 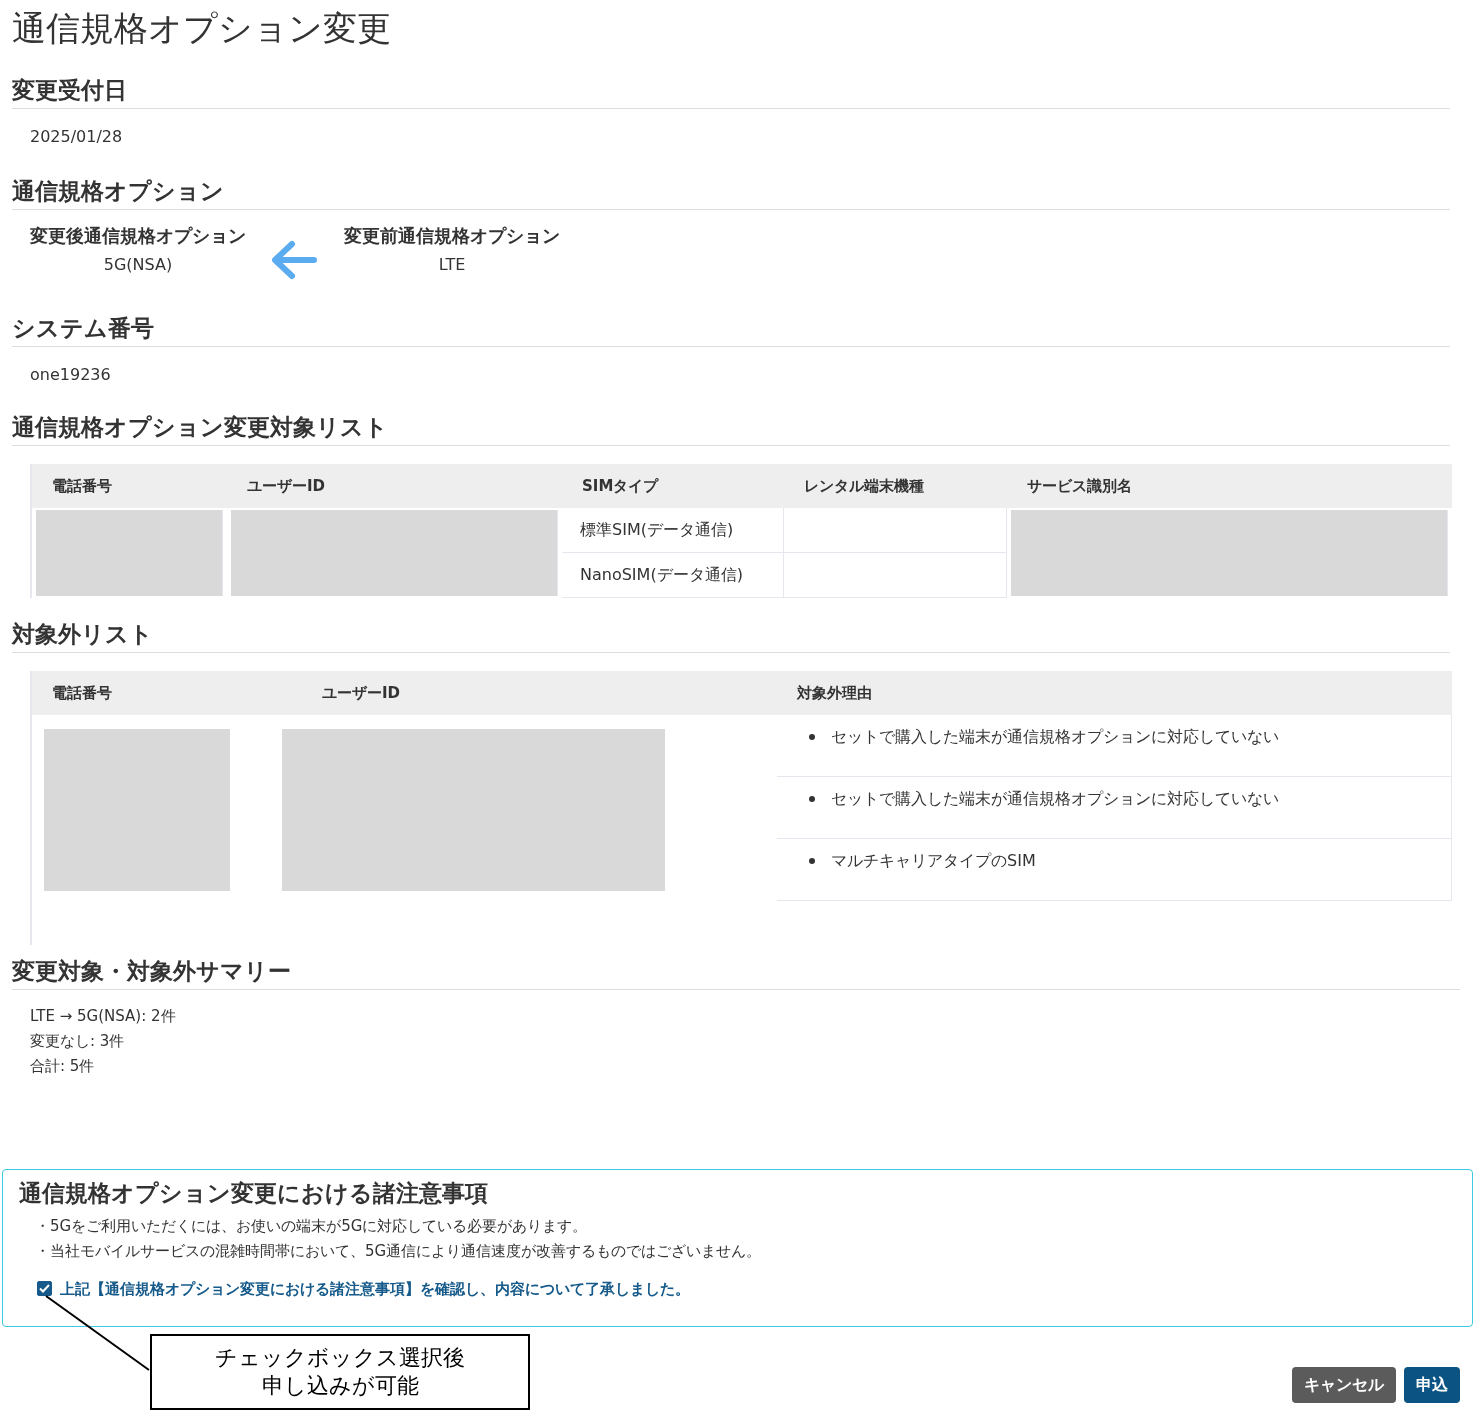 I want to click on system-number: one19236, so click(x=70, y=375).